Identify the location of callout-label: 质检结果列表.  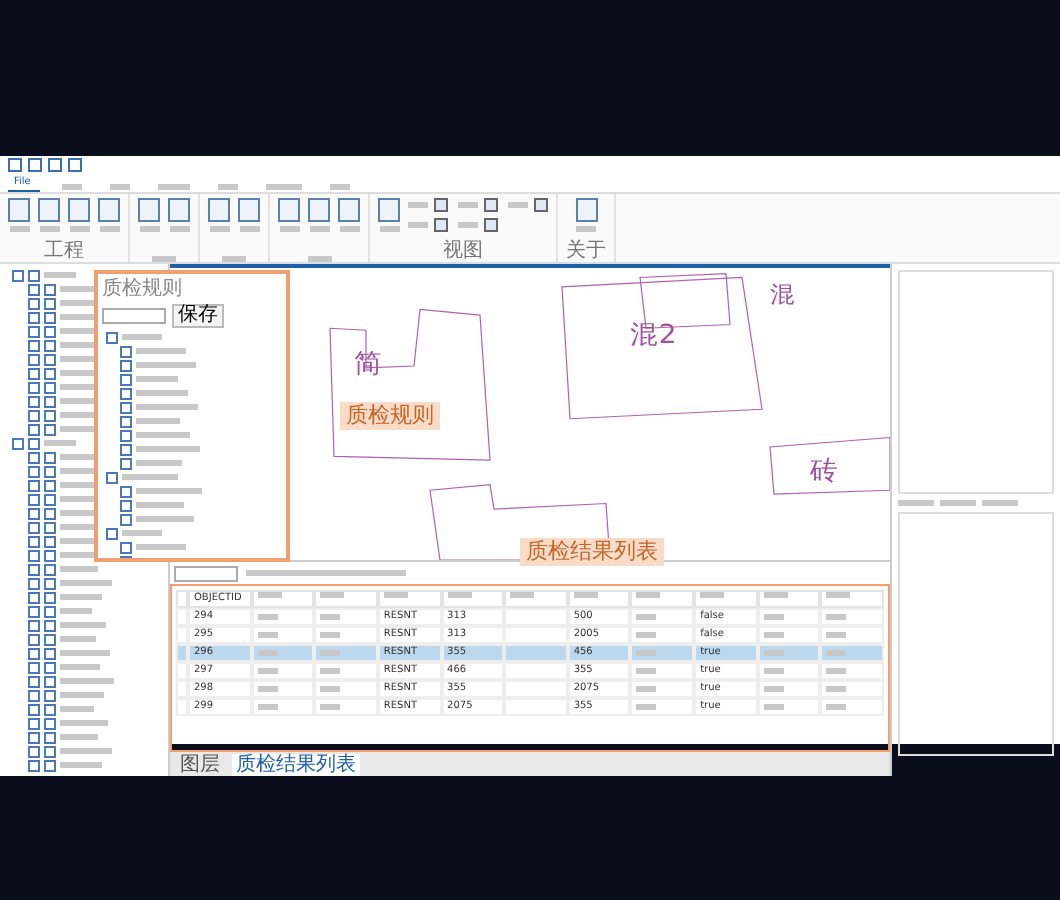
(592, 552).